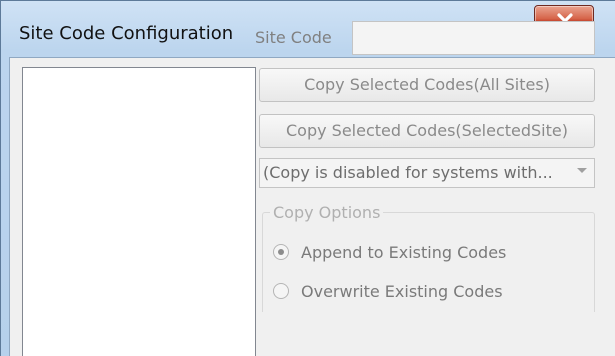  Describe the element at coordinates (281, 291) in the screenshot. I see `overwrite-radio-button` at that location.